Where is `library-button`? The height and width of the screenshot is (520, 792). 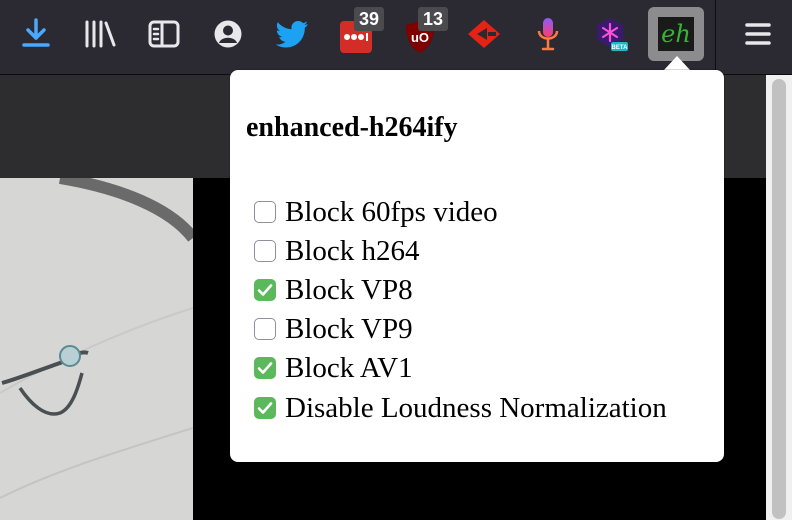 library-button is located at coordinates (100, 34).